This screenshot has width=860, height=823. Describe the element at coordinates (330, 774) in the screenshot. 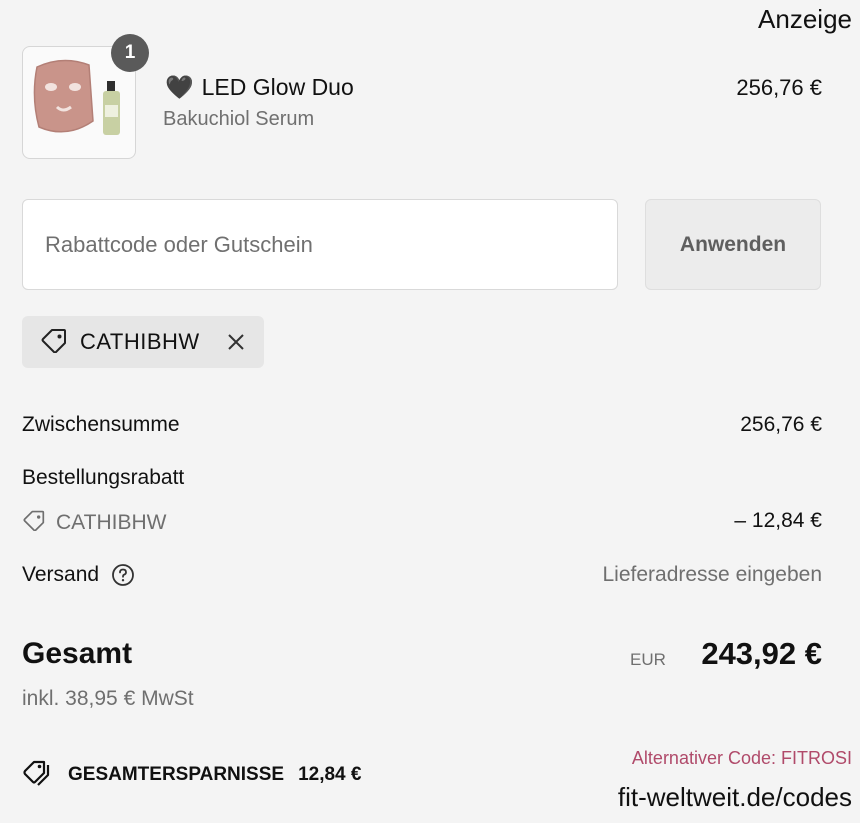

I see `savings-value: 12,84 €` at that location.